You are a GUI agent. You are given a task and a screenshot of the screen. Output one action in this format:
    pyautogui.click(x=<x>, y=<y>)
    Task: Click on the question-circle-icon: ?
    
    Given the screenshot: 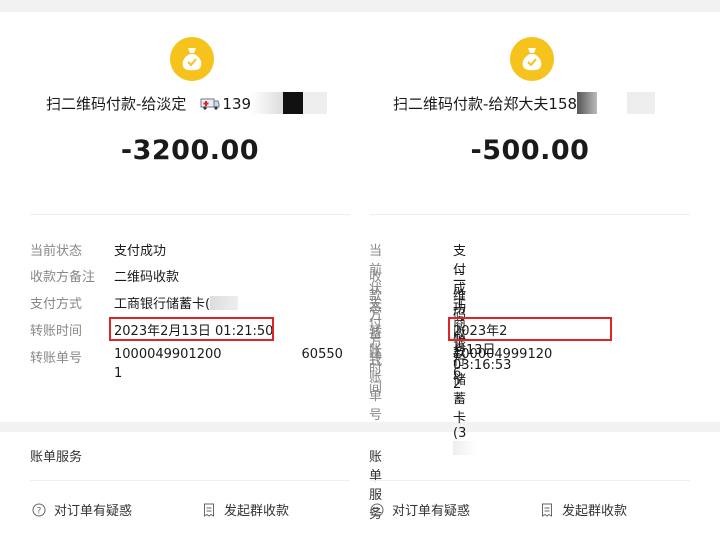 What is the action you would take?
    pyautogui.click(x=377, y=509)
    